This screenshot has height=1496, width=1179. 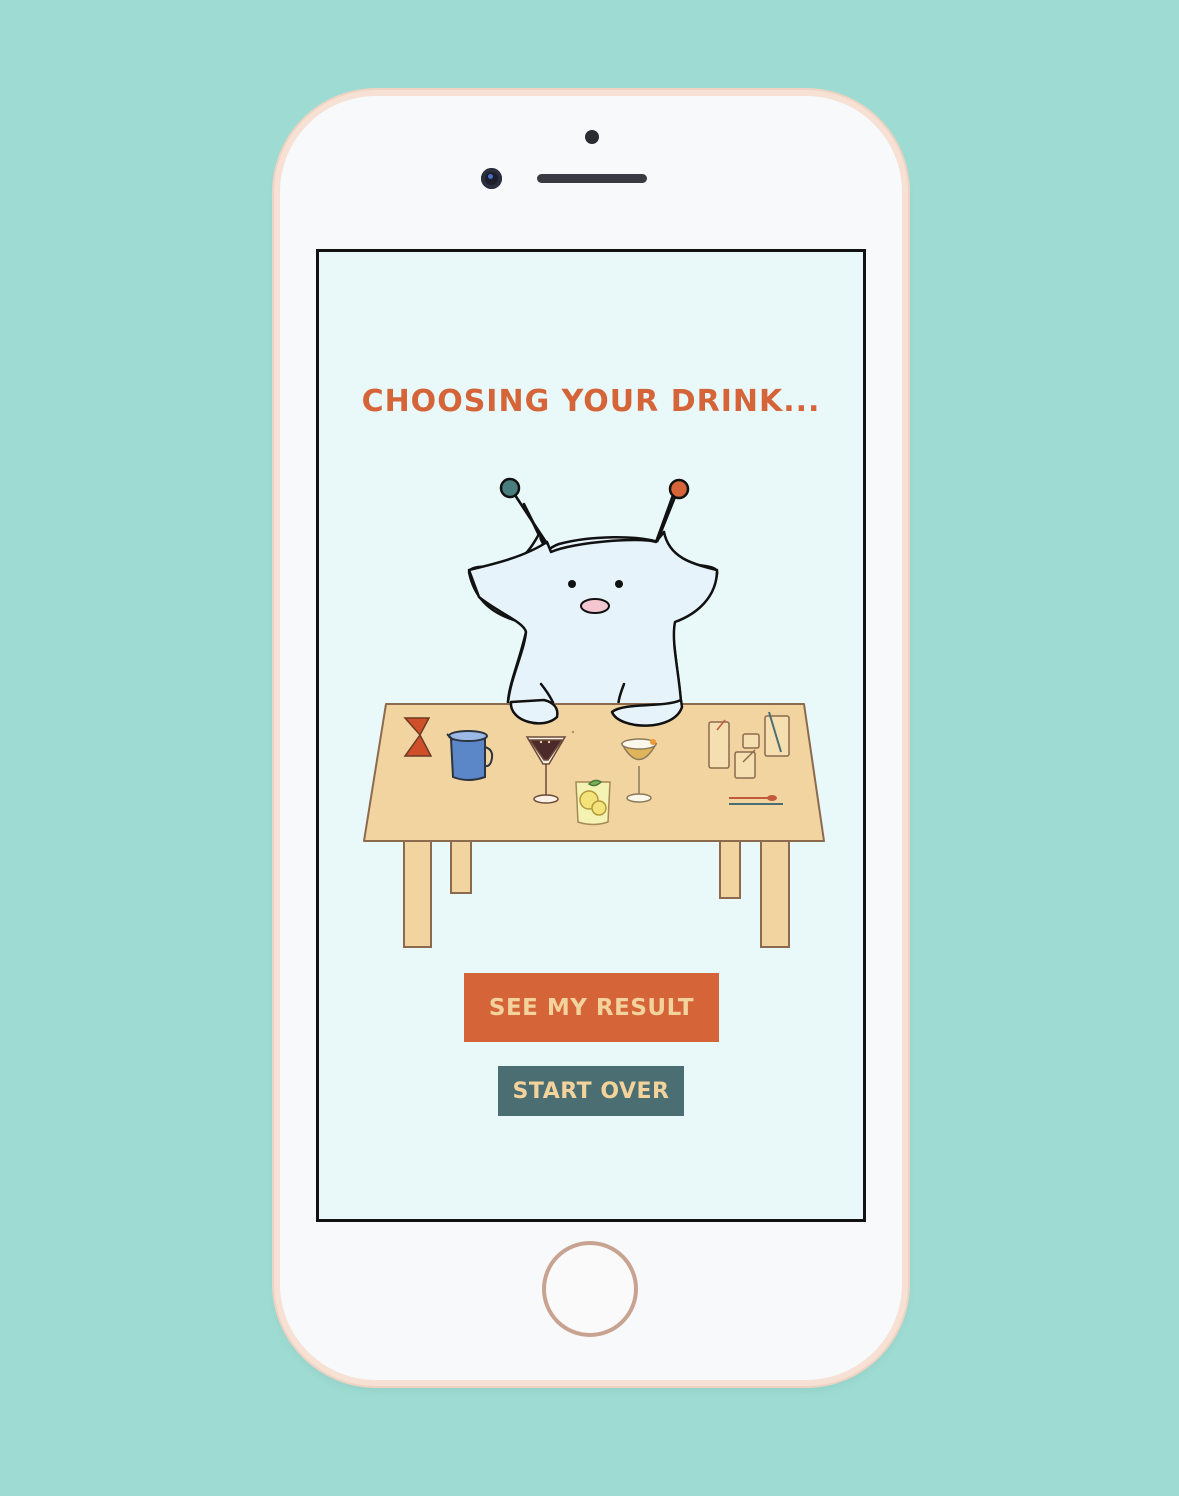 I want to click on antenna-ball-orange, so click(x=679, y=489).